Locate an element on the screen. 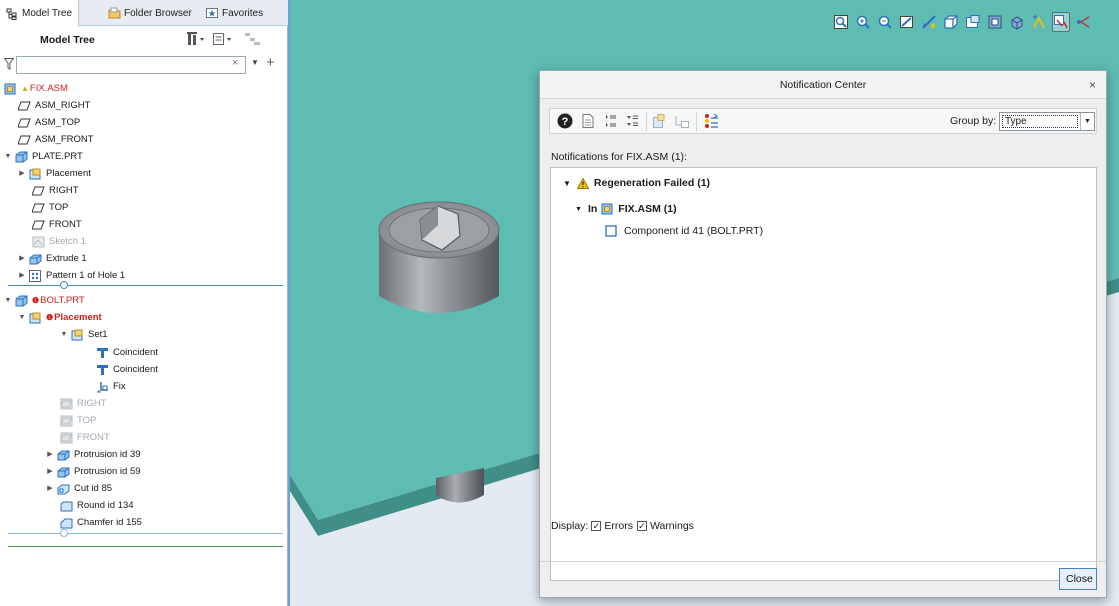 The height and width of the screenshot is (606, 1119). datum-plane-icon is located at coordinates (24, 140).